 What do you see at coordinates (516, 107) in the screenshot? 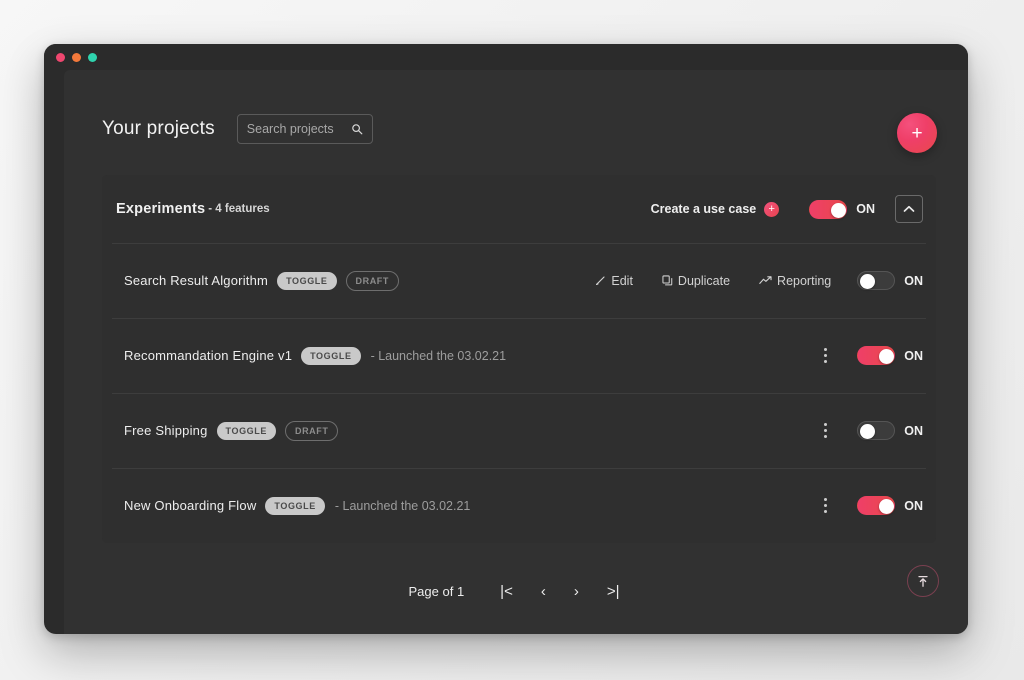
I see `page-header: Your projects` at bounding box center [516, 107].